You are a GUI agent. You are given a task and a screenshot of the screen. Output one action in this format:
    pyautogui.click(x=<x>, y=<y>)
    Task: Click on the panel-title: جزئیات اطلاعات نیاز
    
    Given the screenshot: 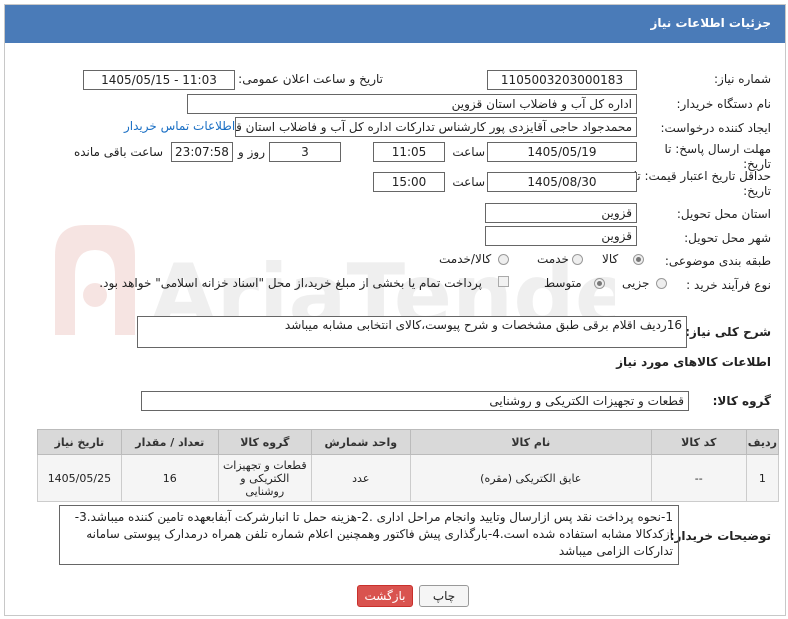 What is the action you would take?
    pyautogui.click(x=710, y=23)
    